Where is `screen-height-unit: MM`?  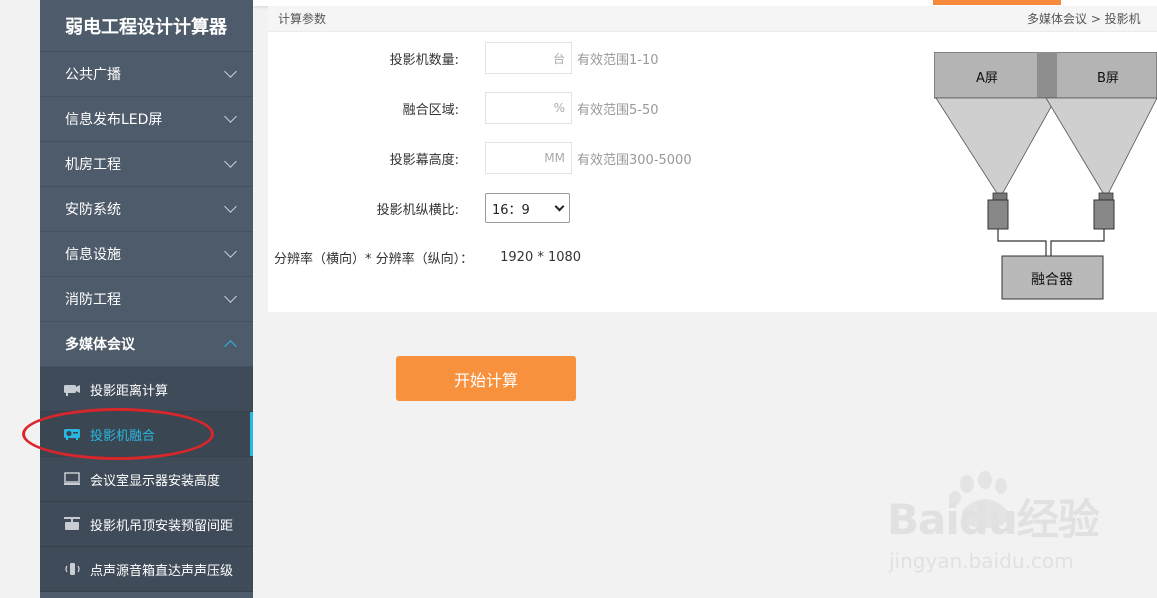
screen-height-unit: MM is located at coordinates (554, 158).